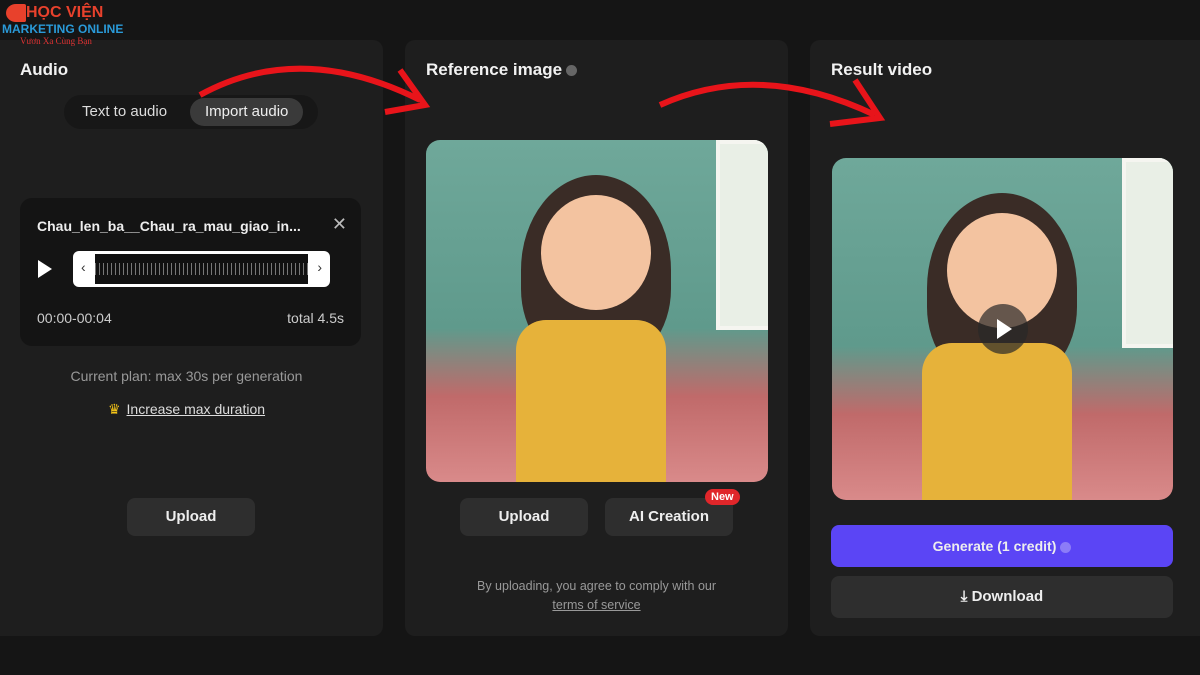 This screenshot has height=675, width=1200. What do you see at coordinates (56, 41) in the screenshot?
I see `logo-line3: Vươn Xa Cùng Bạn` at bounding box center [56, 41].